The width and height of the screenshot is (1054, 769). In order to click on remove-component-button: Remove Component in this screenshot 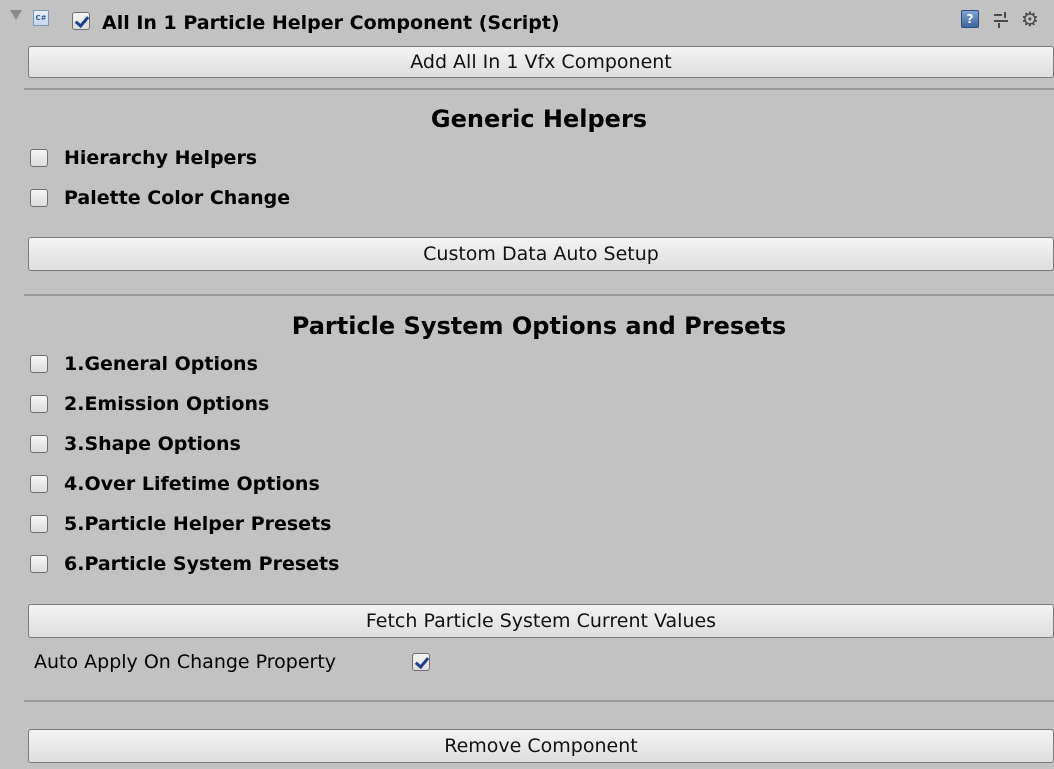, I will do `click(541, 746)`.